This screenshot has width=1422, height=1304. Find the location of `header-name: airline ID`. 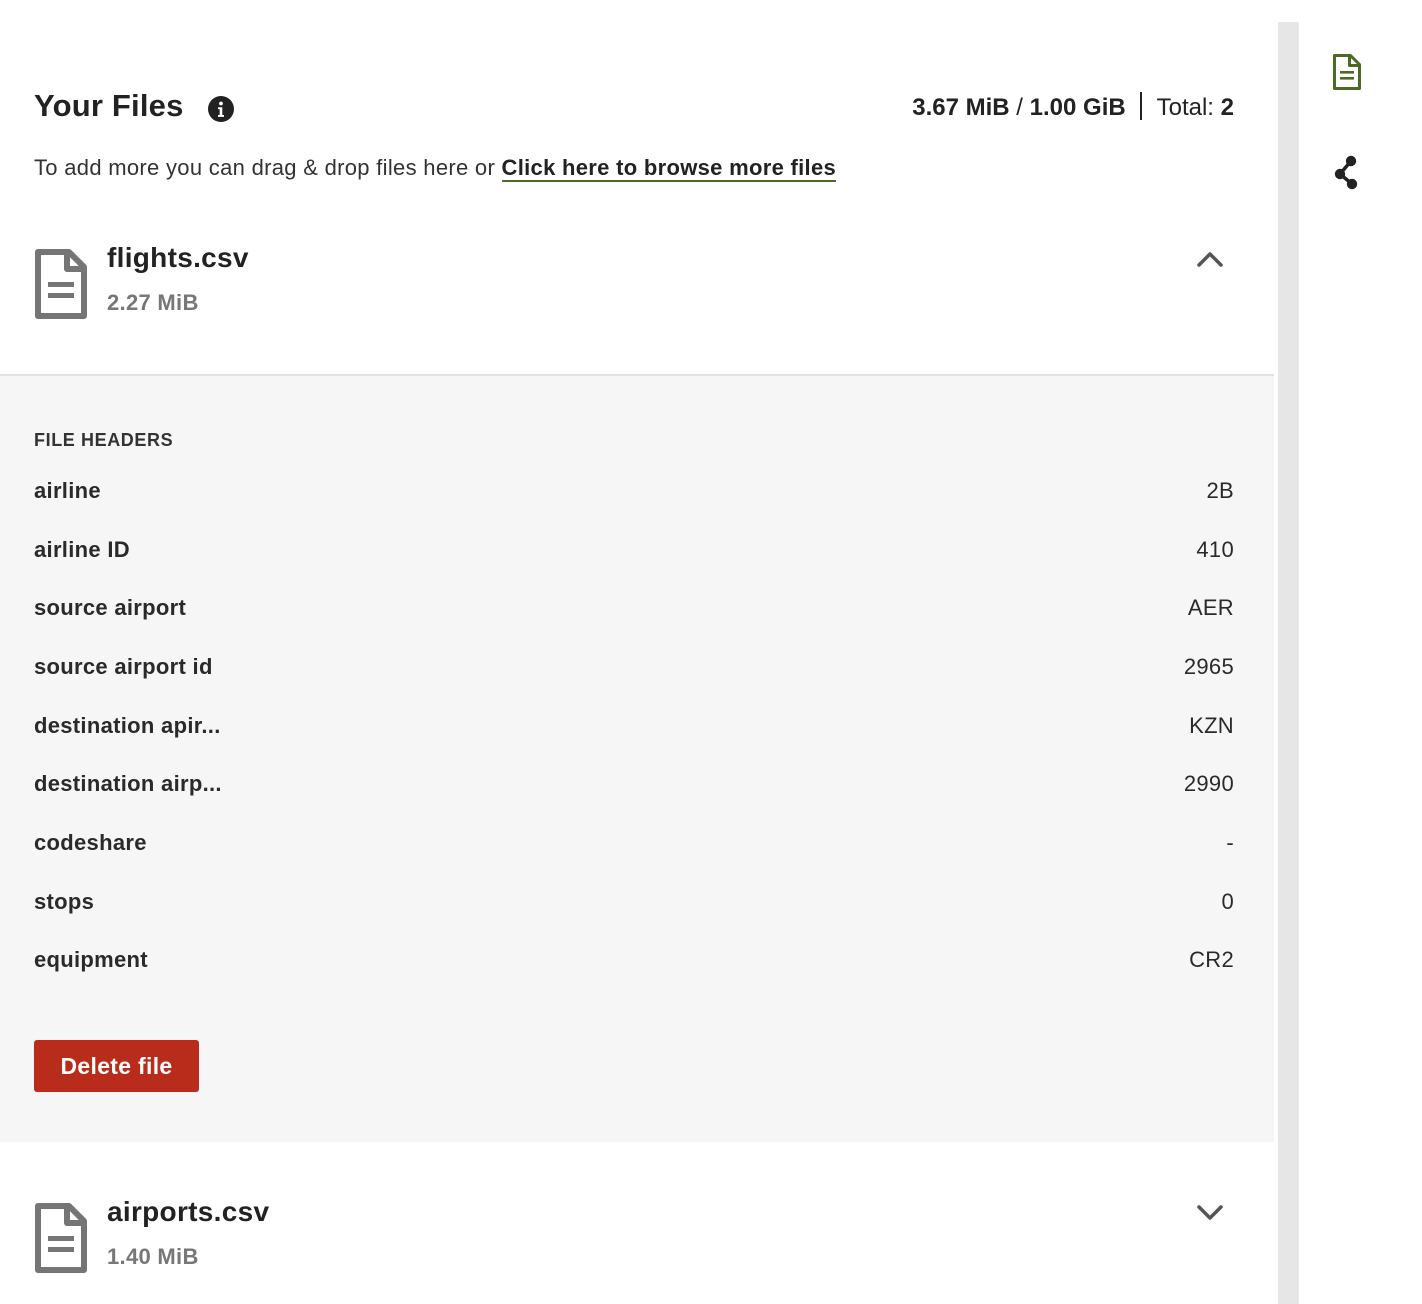

header-name: airline ID is located at coordinates (82, 549).